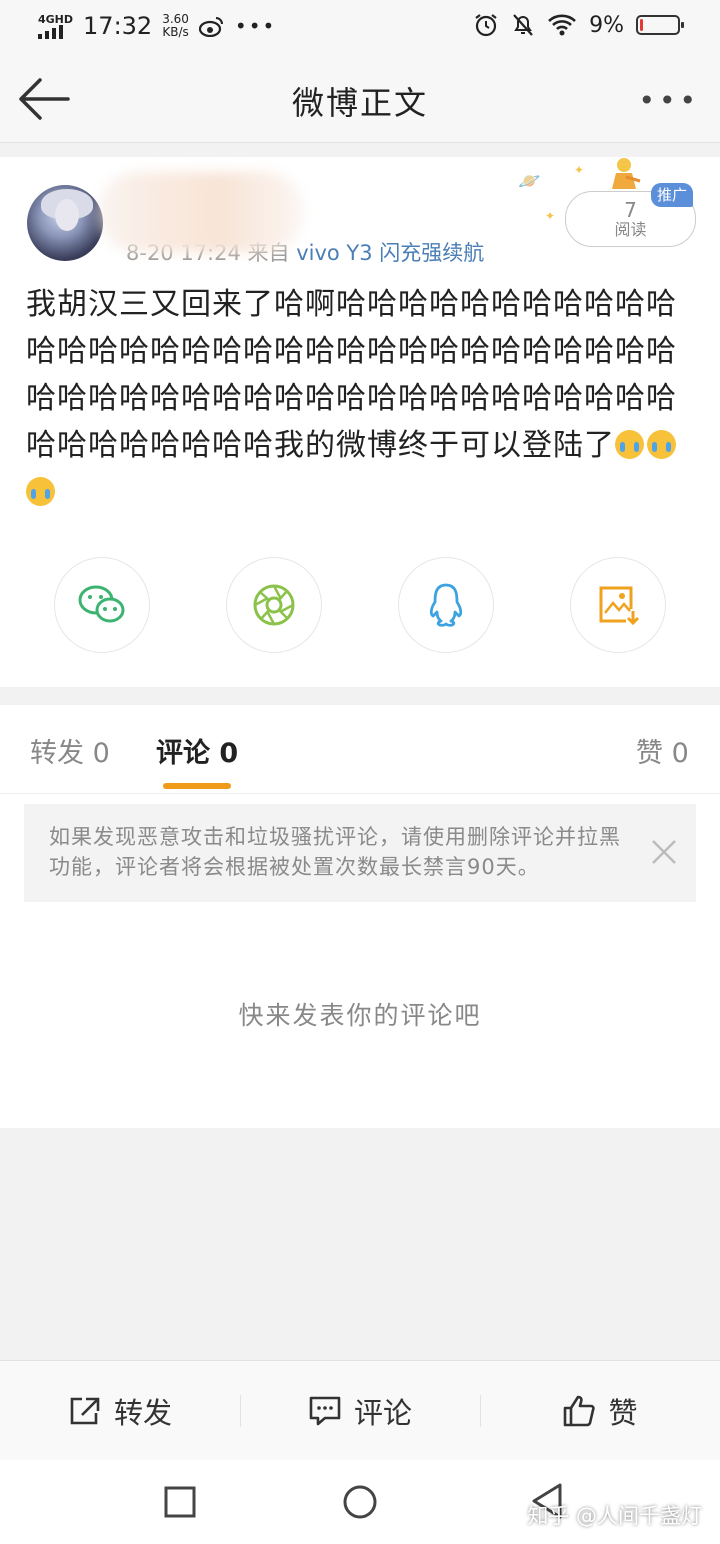  I want to click on like-button: 赞, so click(600, 1411).